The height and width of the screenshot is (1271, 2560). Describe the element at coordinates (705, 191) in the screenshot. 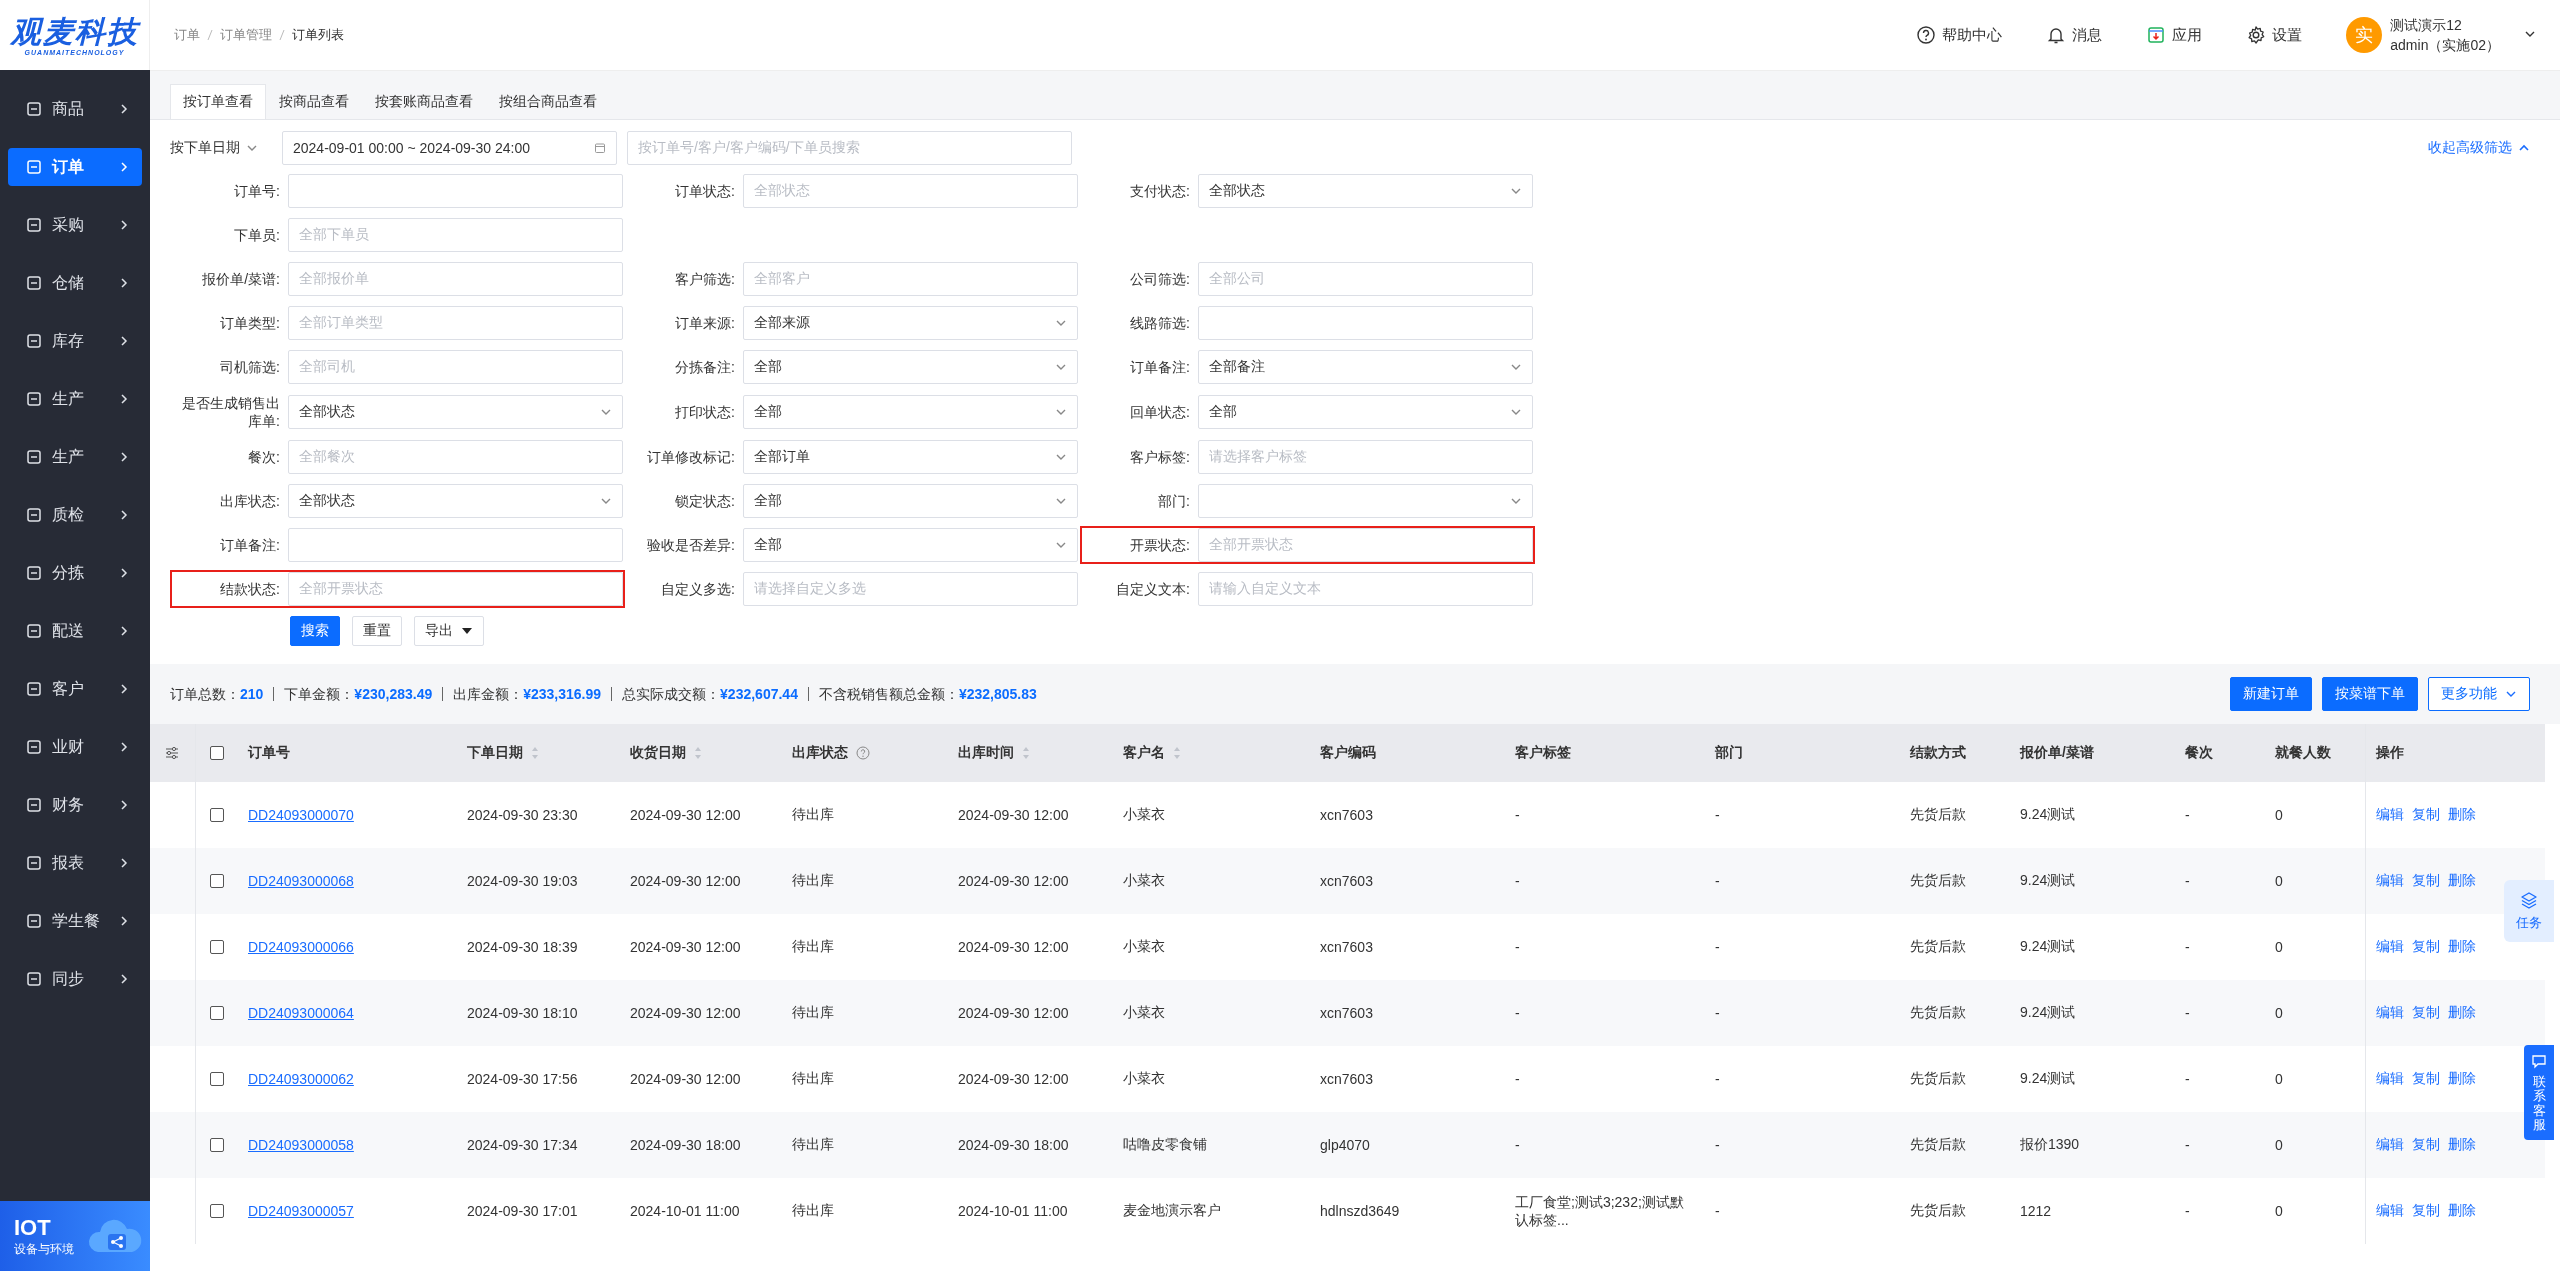

I see `field-label: 订单状态:` at that location.